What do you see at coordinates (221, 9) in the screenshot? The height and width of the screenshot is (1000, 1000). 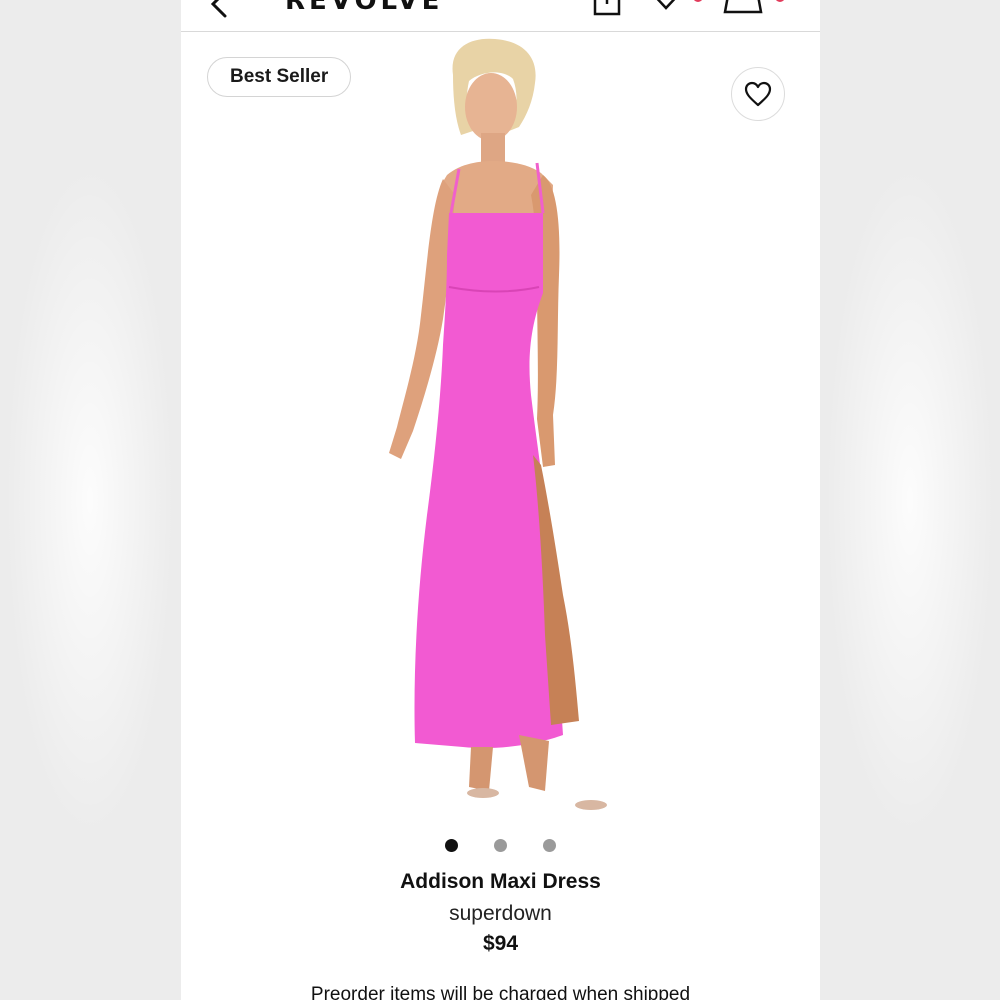 I see `back-arrow-icon` at bounding box center [221, 9].